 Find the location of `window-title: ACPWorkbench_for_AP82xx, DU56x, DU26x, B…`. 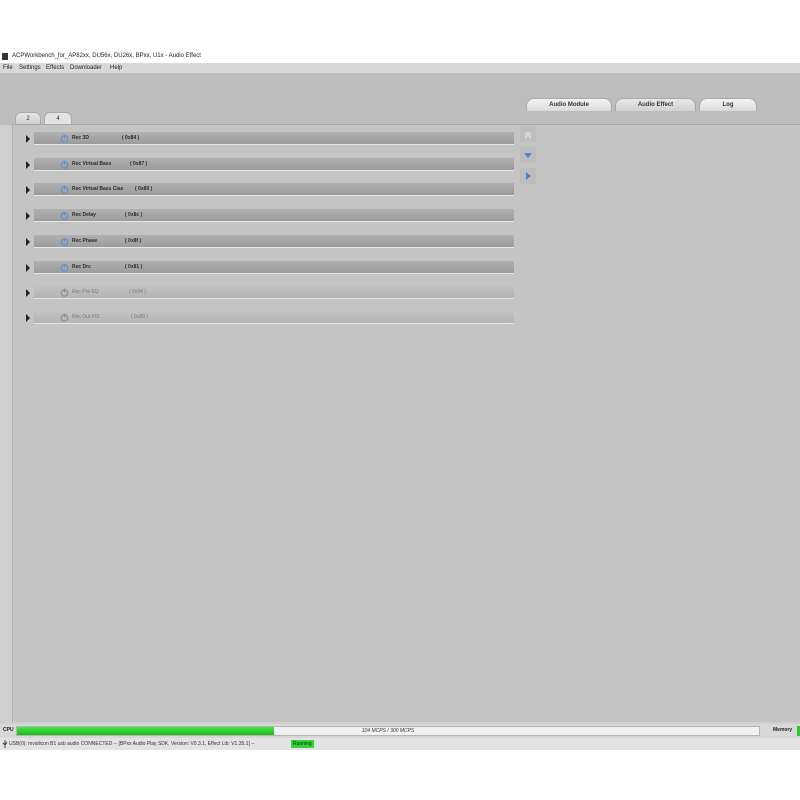

window-title: ACPWorkbench_for_AP82xx, DU56x, DU26x, B… is located at coordinates (106, 56).